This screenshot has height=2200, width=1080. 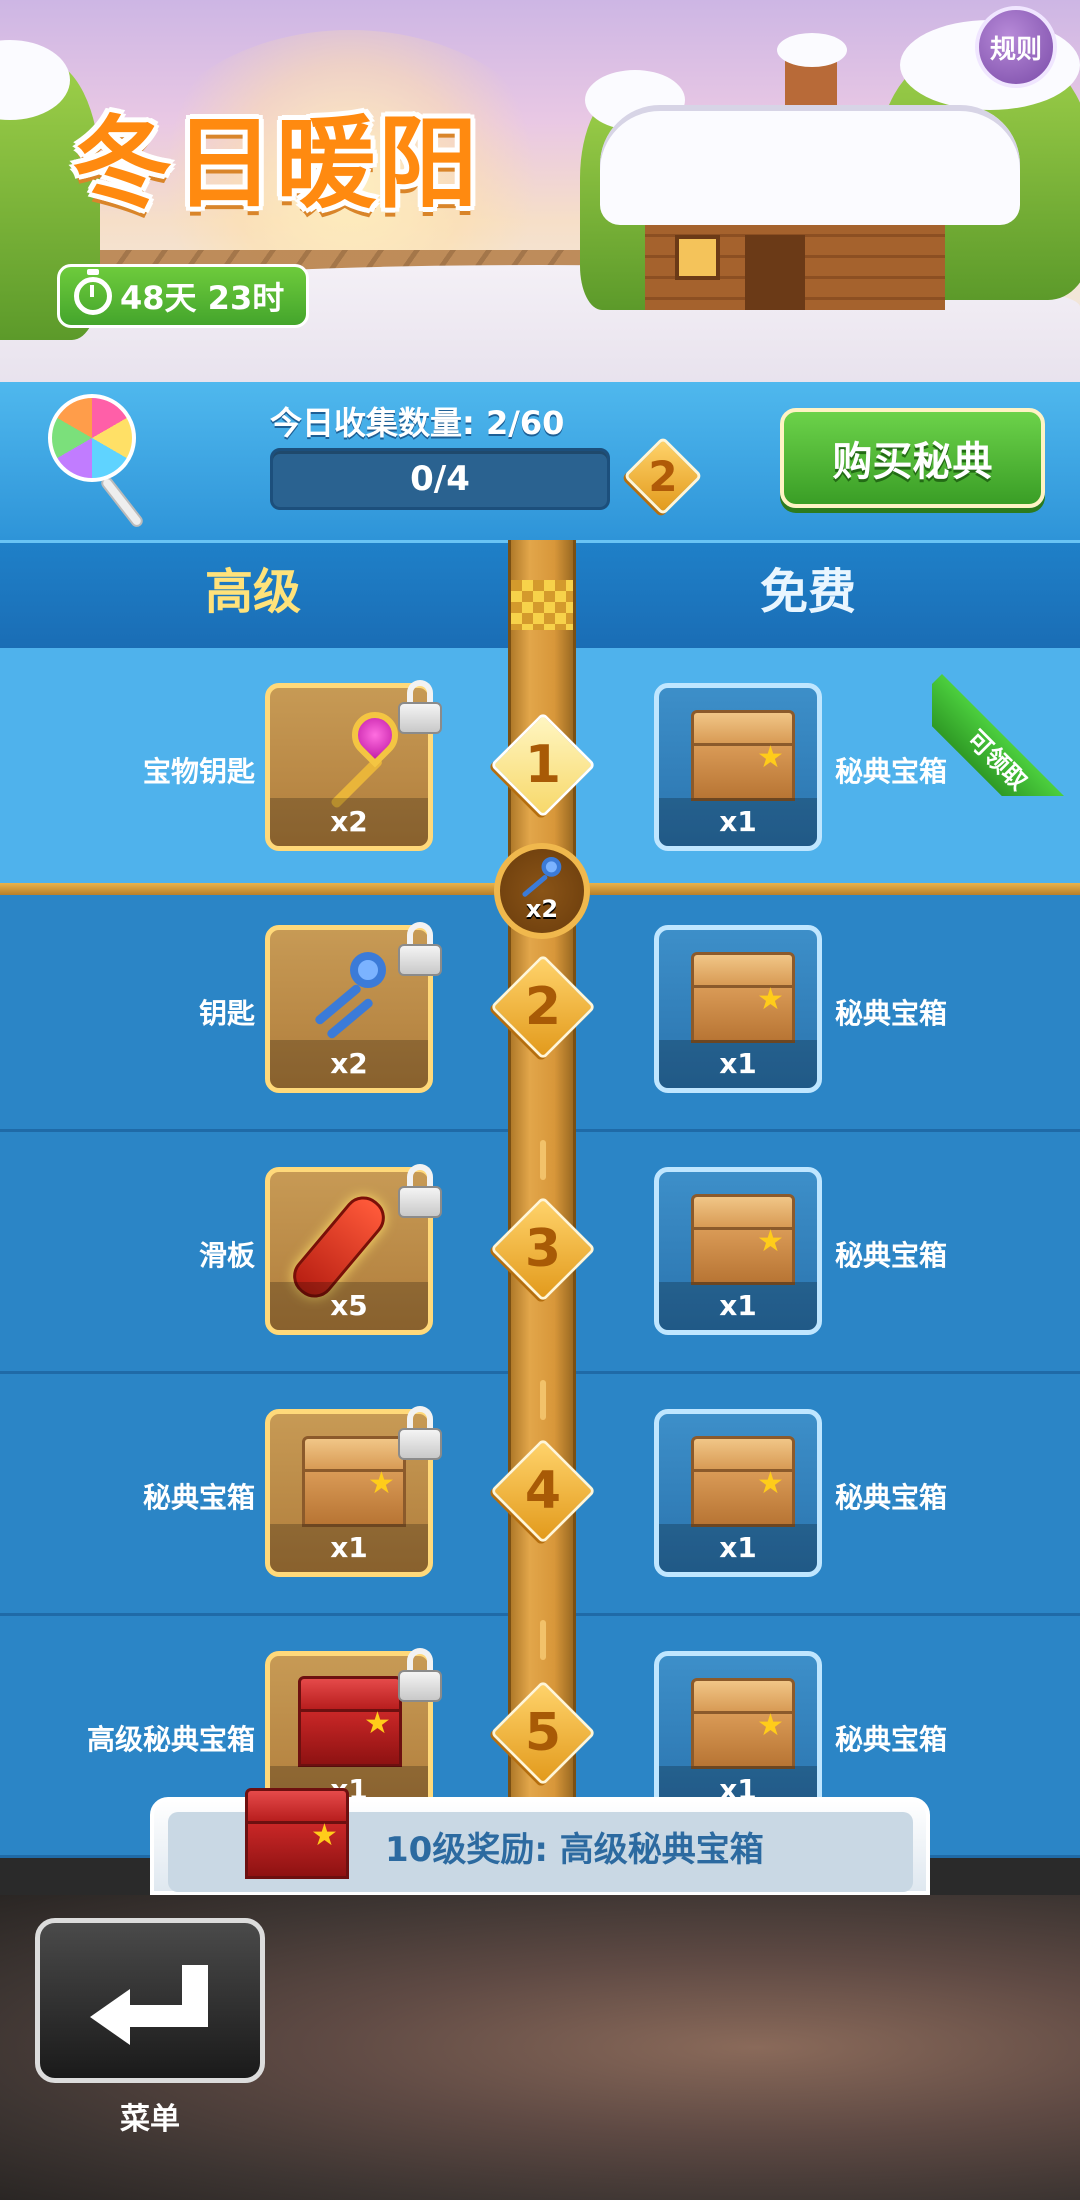 What do you see at coordinates (226, 1255) in the screenshot?
I see `premium-reward-label: 滑板` at bounding box center [226, 1255].